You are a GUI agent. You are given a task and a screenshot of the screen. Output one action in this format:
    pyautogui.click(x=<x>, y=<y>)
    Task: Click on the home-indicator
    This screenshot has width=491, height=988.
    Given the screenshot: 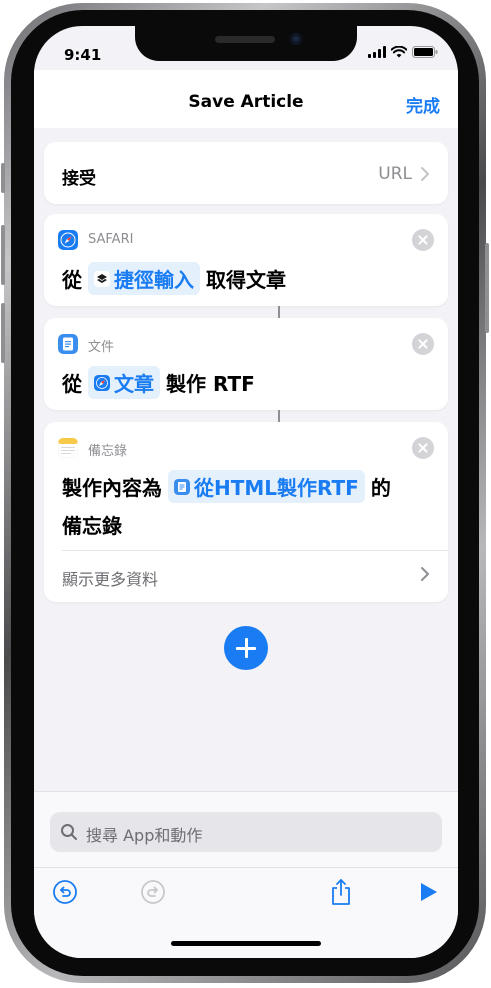 What is the action you would take?
    pyautogui.click(x=246, y=943)
    